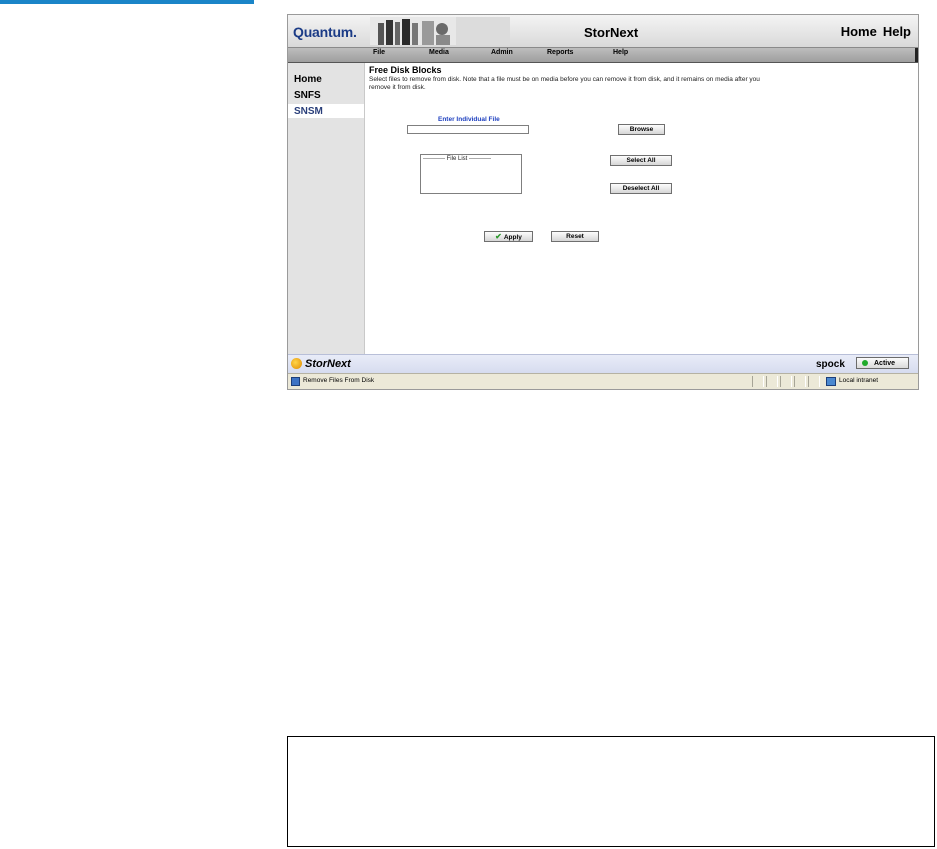 The width and height of the screenshot is (937, 849). Describe the element at coordinates (865, 363) in the screenshot. I see `status-dot-icon` at that location.